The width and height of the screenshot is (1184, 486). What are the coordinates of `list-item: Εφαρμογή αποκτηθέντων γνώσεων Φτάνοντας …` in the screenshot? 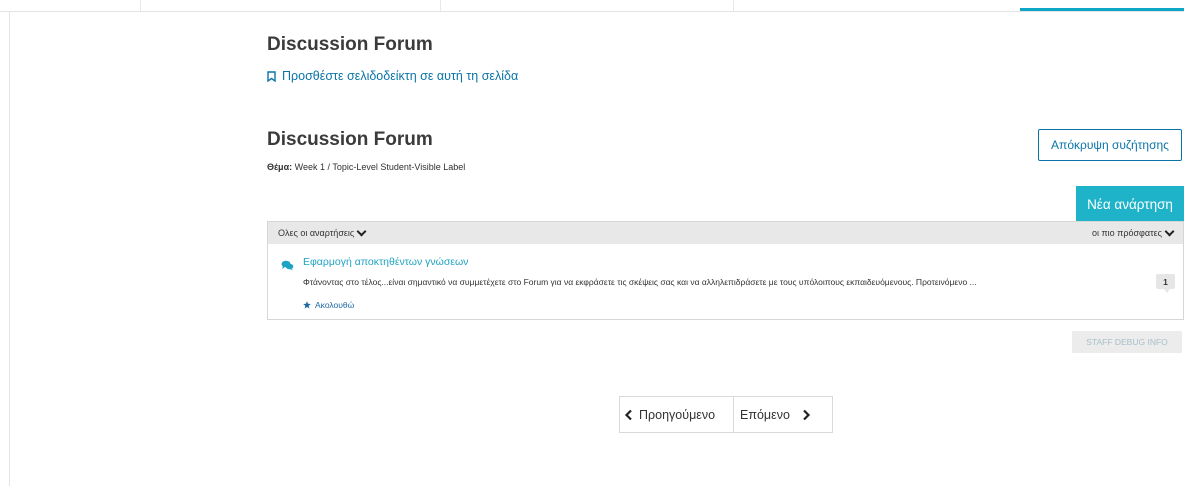 It's located at (725, 282).